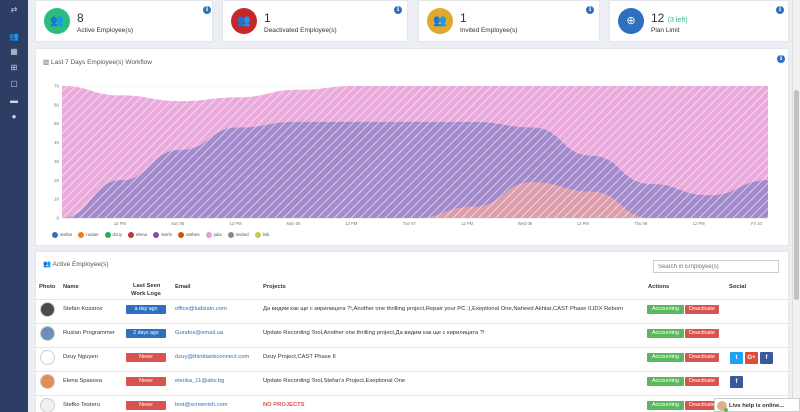 The width and height of the screenshot is (800, 412). What do you see at coordinates (14, 101) in the screenshot?
I see `card-icon: ▬` at bounding box center [14, 101].